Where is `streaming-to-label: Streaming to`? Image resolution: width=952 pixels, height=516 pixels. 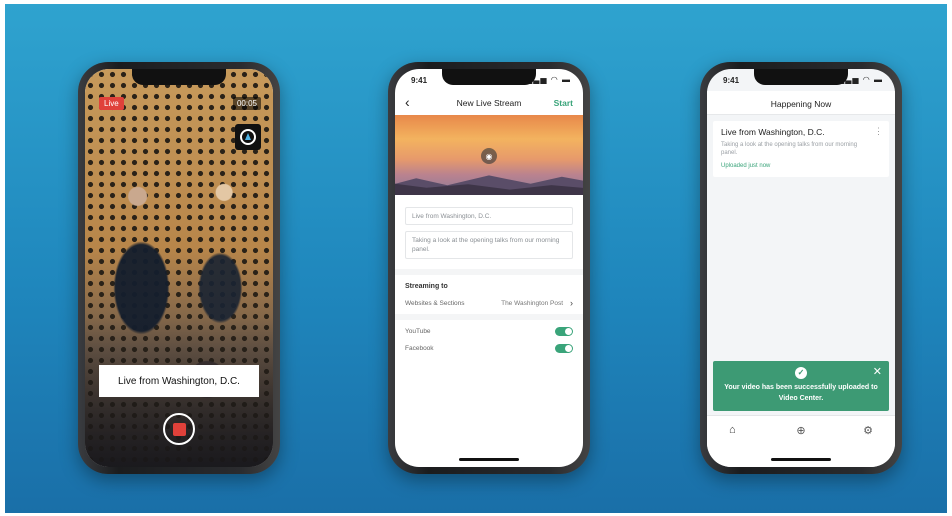
streaming-to-label: Streaming to is located at coordinates (426, 286).